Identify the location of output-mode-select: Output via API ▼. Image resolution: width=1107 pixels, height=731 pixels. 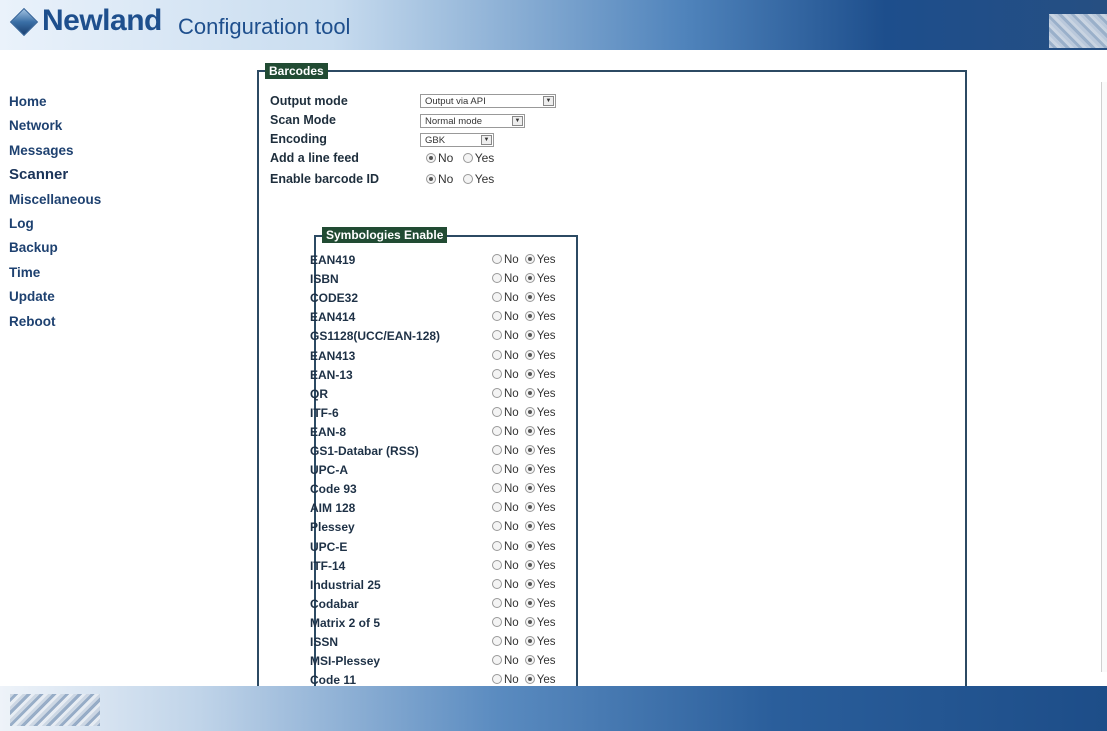
(488, 101).